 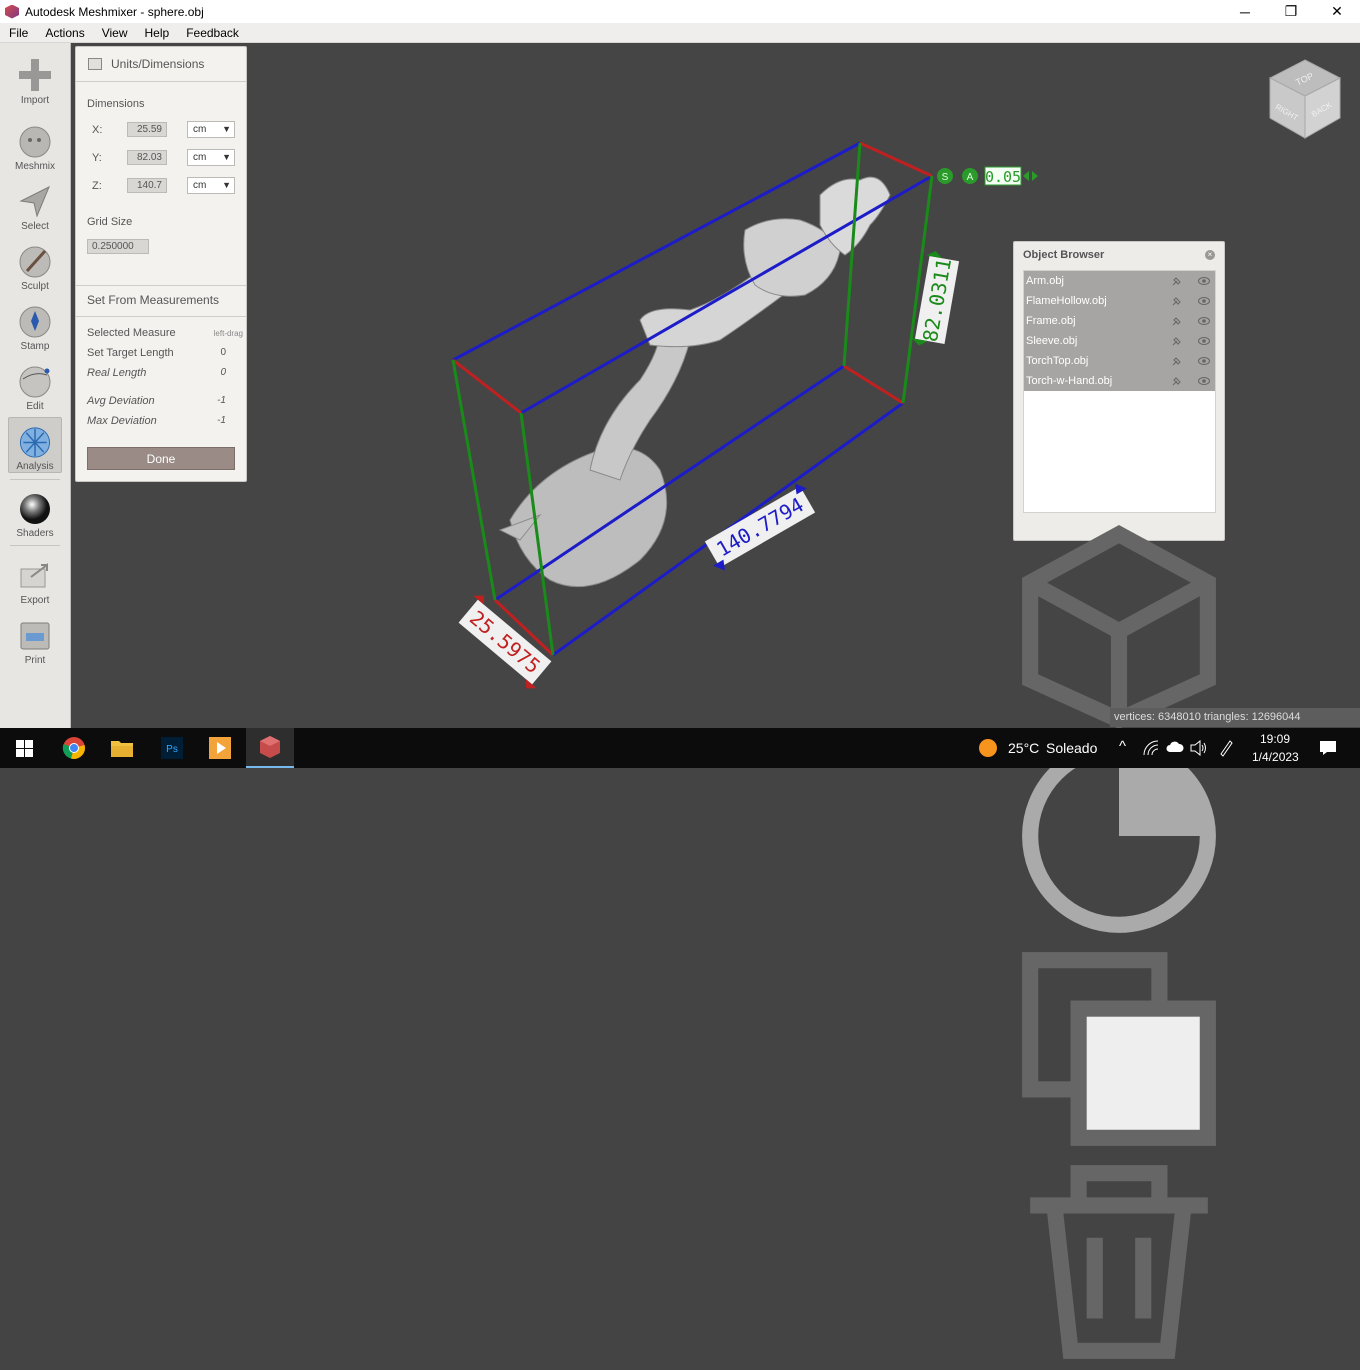 I want to click on taskbar-media-player, so click(x=220, y=748).